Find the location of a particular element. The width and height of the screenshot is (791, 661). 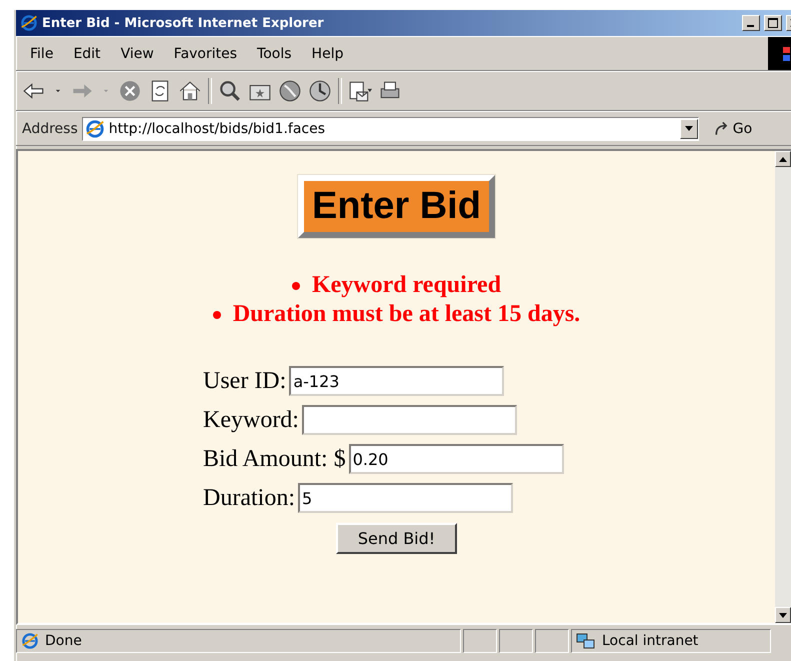

menu-item: Favorites is located at coordinates (206, 54).